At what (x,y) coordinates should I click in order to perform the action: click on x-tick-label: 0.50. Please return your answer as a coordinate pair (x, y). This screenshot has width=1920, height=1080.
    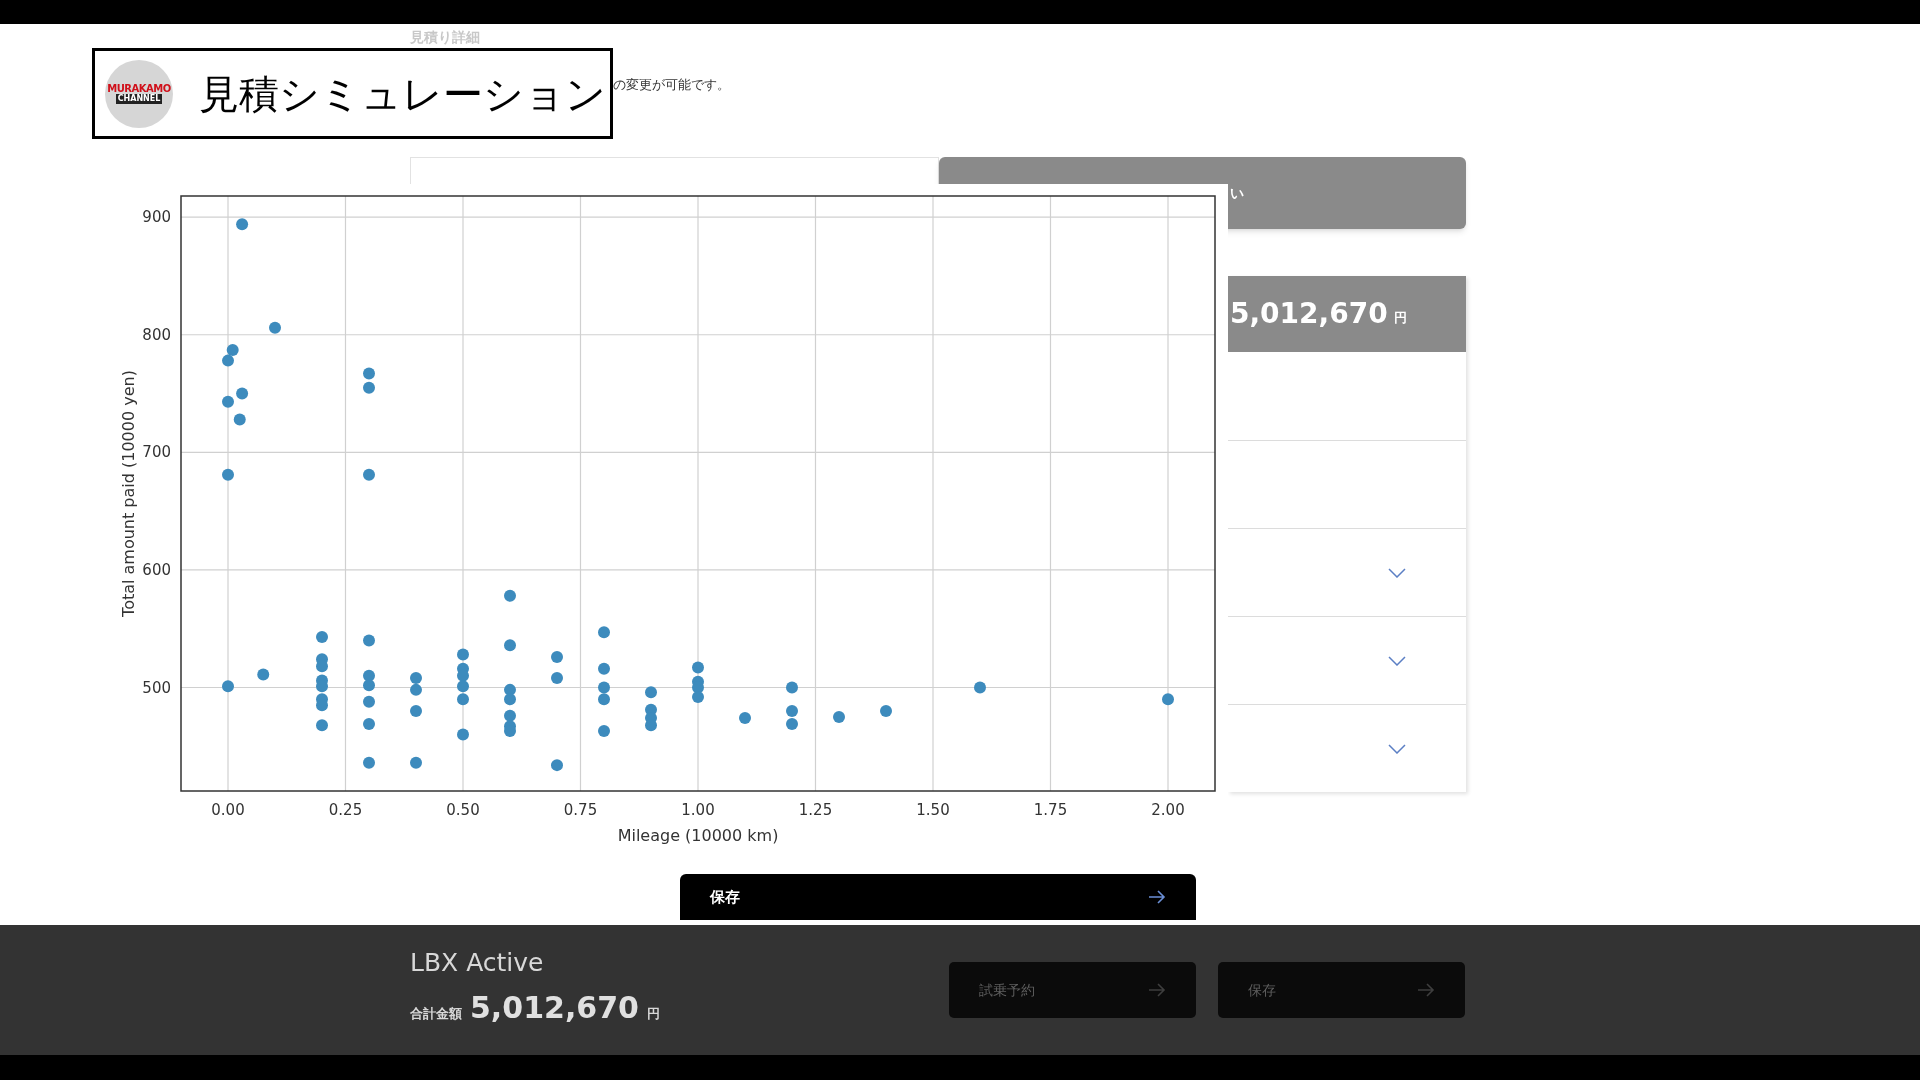
    Looking at the image, I should click on (463, 810).